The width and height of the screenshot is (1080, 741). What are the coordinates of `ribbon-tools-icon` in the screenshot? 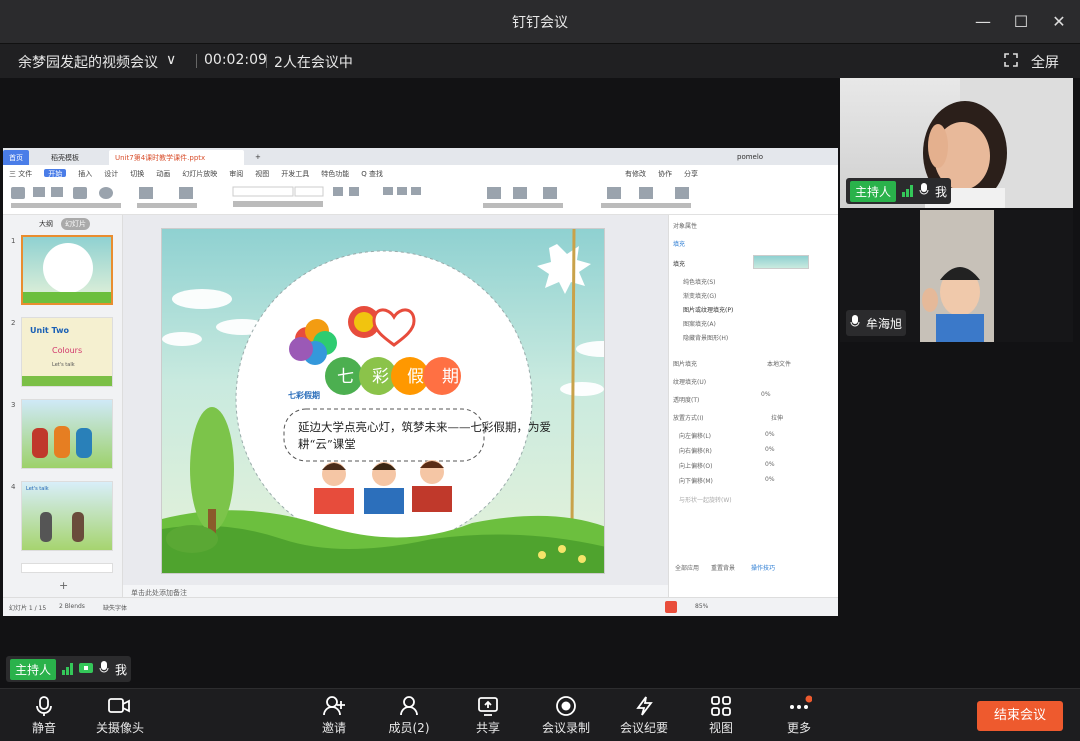 It's located at (420, 198).